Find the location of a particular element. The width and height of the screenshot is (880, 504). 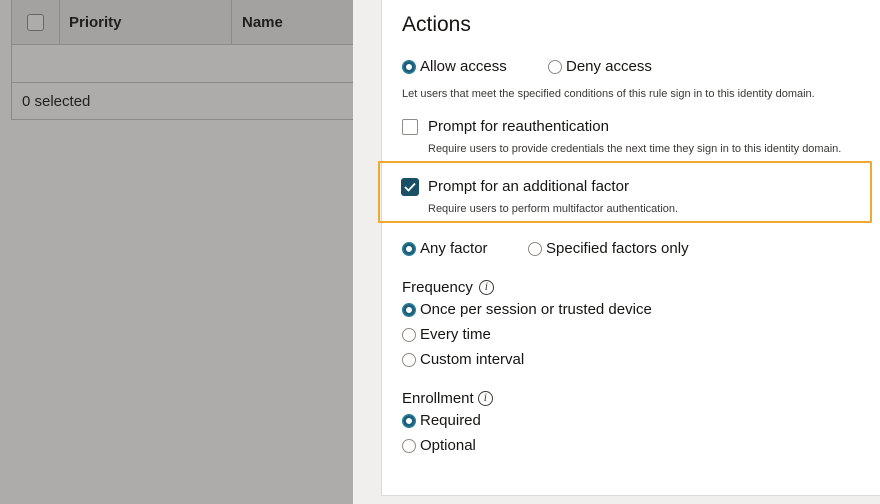

every-time-label: Every time is located at coordinates (455, 334).